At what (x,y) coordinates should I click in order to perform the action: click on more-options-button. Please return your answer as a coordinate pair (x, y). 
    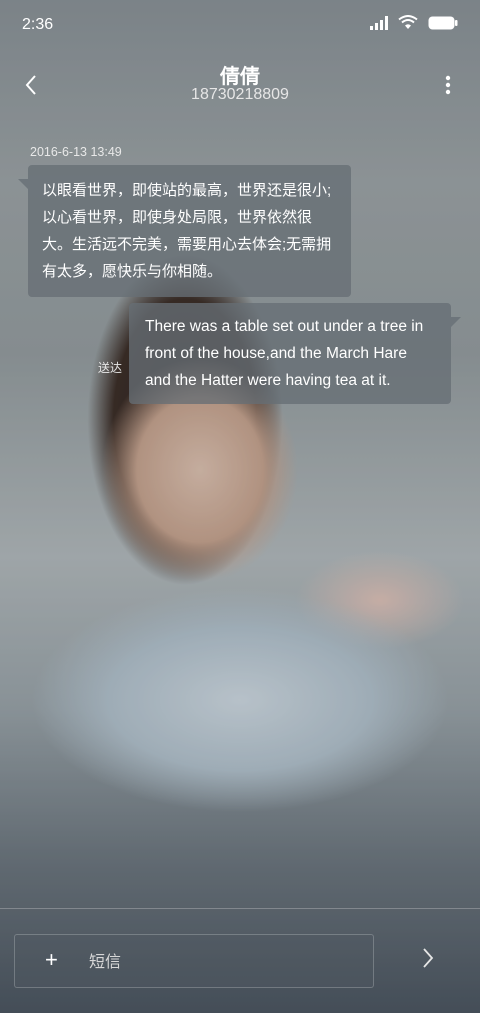
    Looking at the image, I should click on (448, 85).